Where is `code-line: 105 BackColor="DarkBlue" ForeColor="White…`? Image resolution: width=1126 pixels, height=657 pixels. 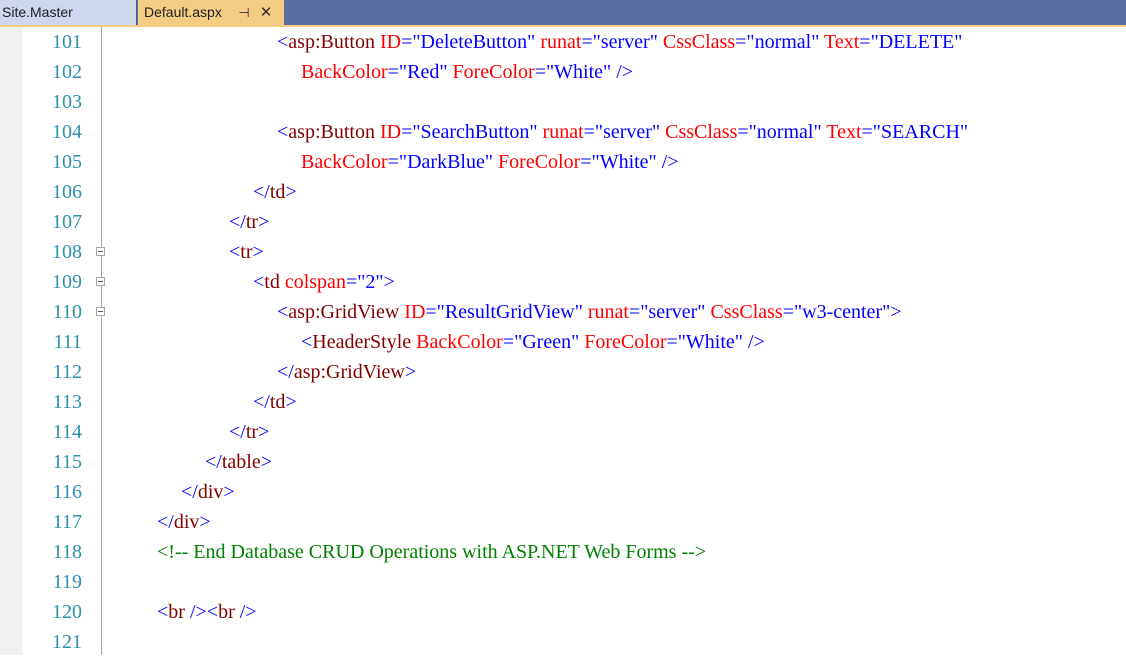
code-line: 105 BackColor="DarkBlue" ForeColor="White… is located at coordinates (563, 162).